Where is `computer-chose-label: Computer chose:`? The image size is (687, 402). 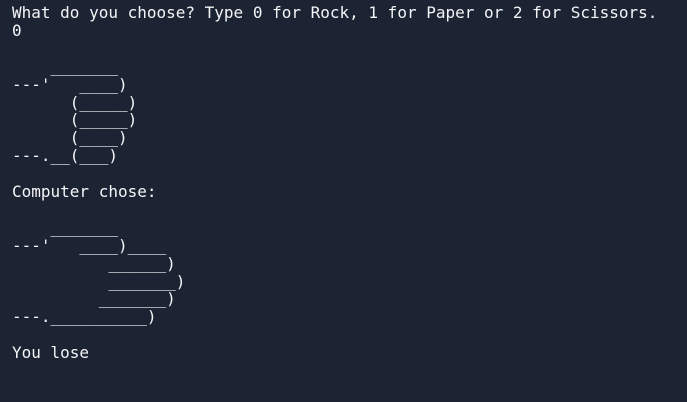 computer-chose-label: Computer chose: is located at coordinates (84, 192).